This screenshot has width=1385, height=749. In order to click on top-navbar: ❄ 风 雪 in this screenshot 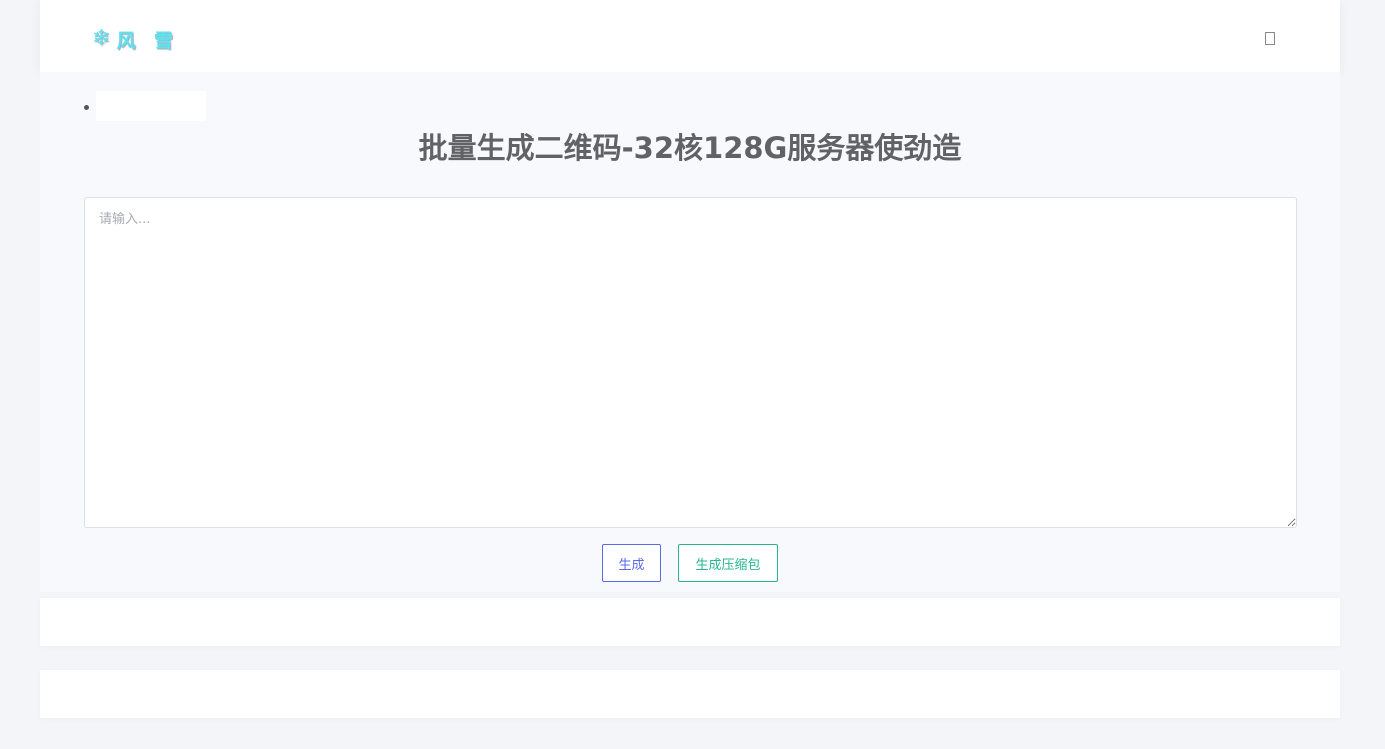, I will do `click(690, 36)`.